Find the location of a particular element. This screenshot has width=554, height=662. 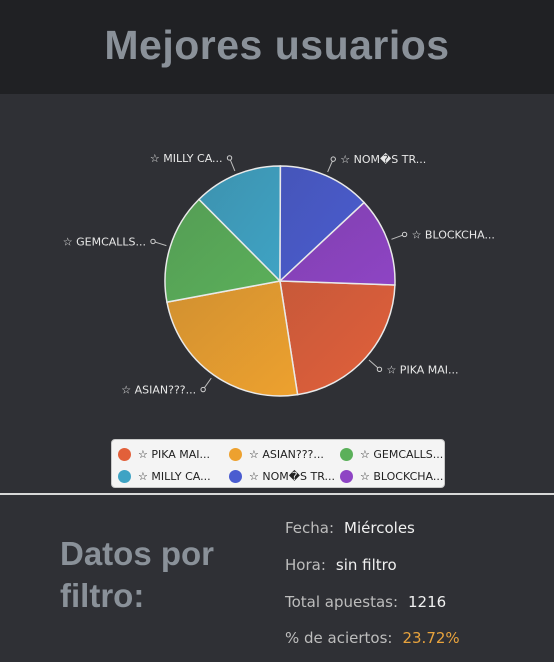

hora-value: sin filtro is located at coordinates (366, 565).